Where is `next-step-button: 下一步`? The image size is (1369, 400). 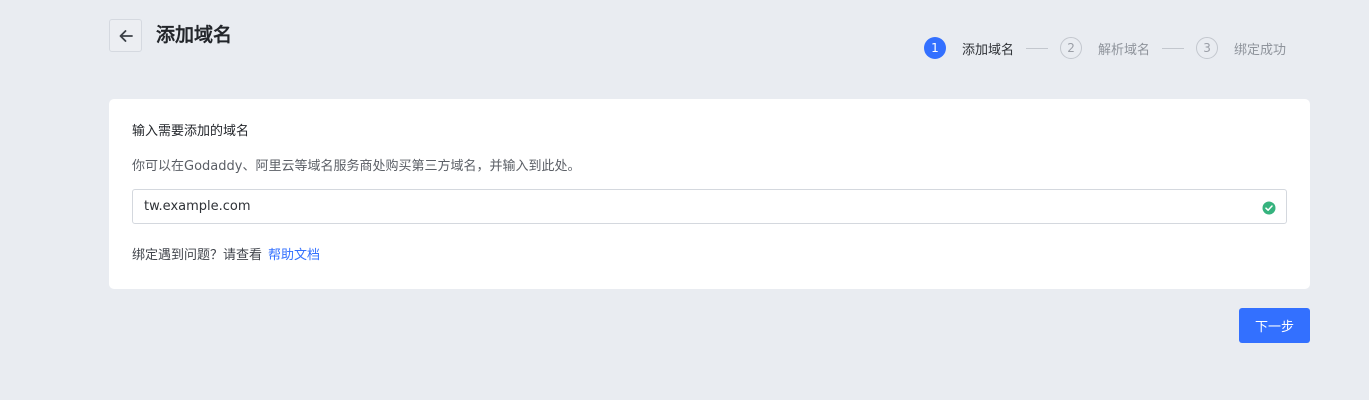
next-step-button: 下一步 is located at coordinates (1274, 325).